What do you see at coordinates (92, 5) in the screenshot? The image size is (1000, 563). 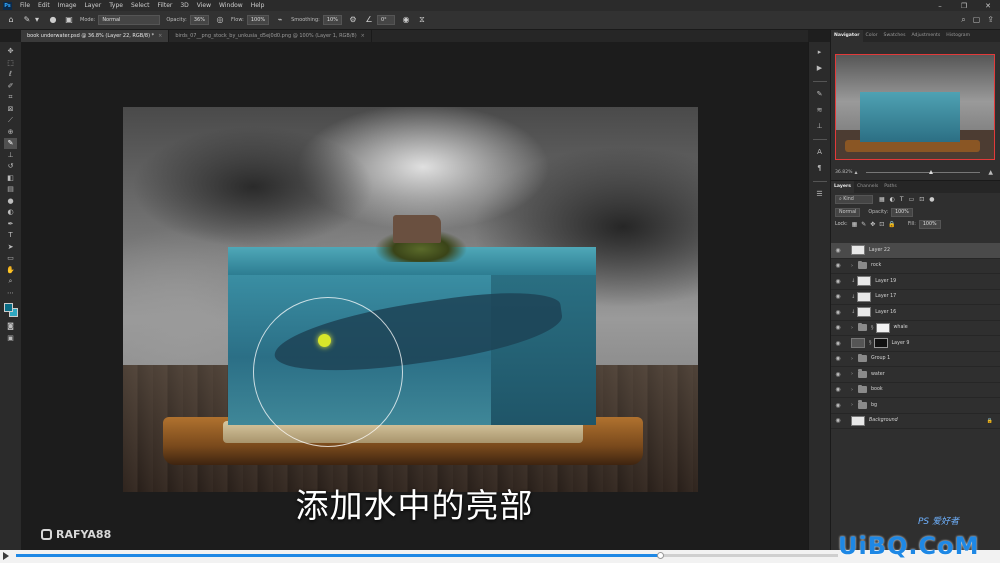 I see `menu-layer: Layer` at bounding box center [92, 5].